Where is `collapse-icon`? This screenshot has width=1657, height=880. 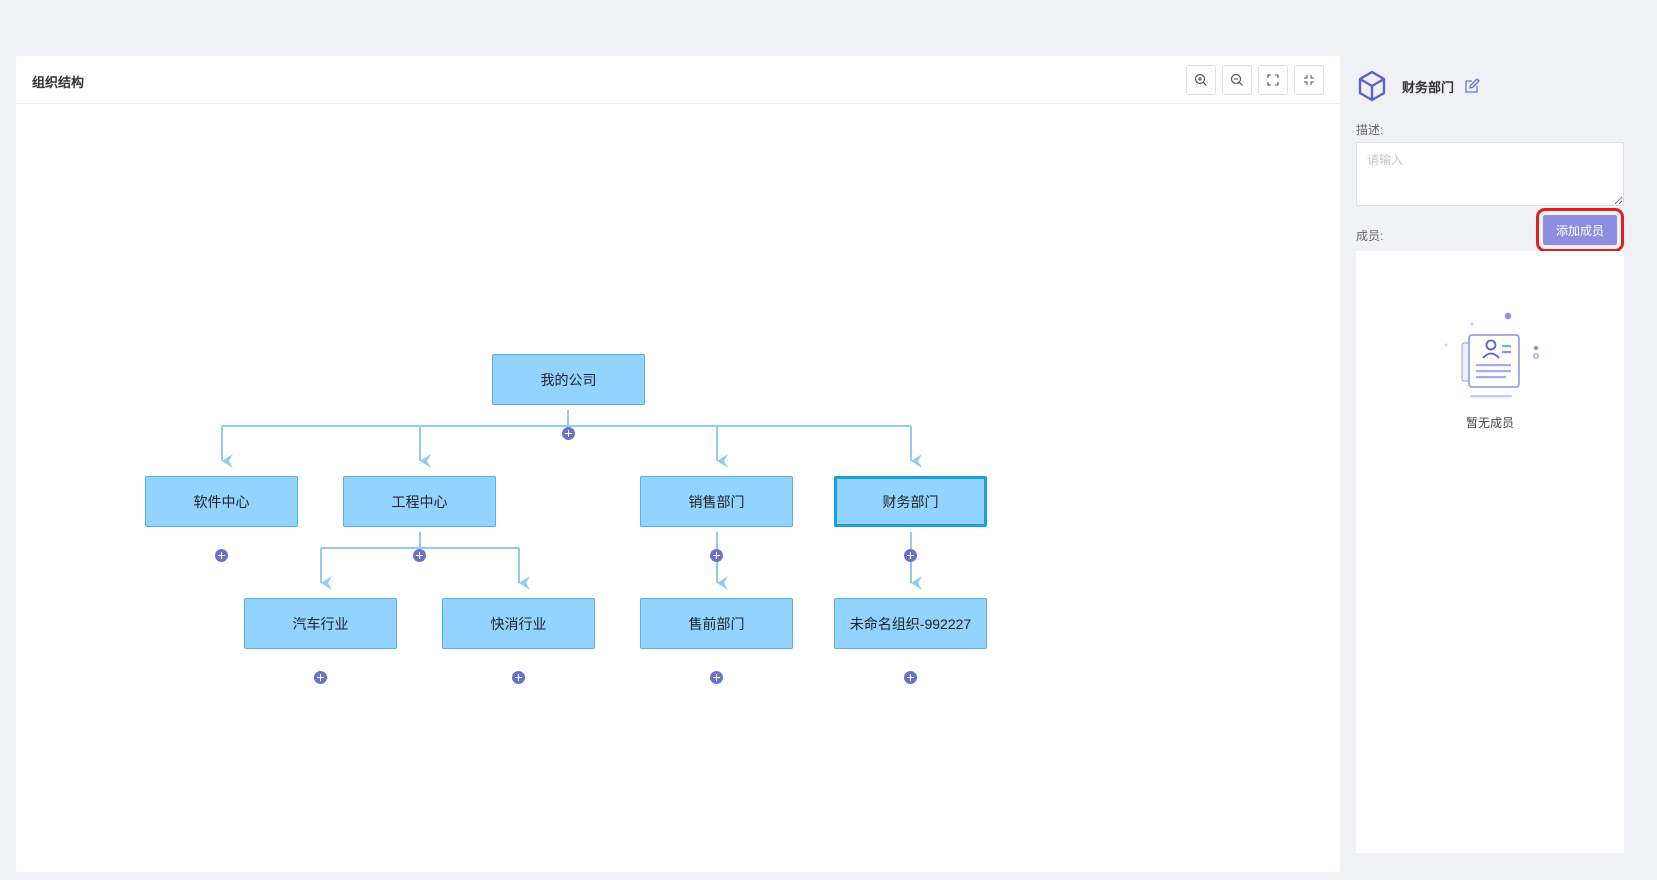 collapse-icon is located at coordinates (1309, 80).